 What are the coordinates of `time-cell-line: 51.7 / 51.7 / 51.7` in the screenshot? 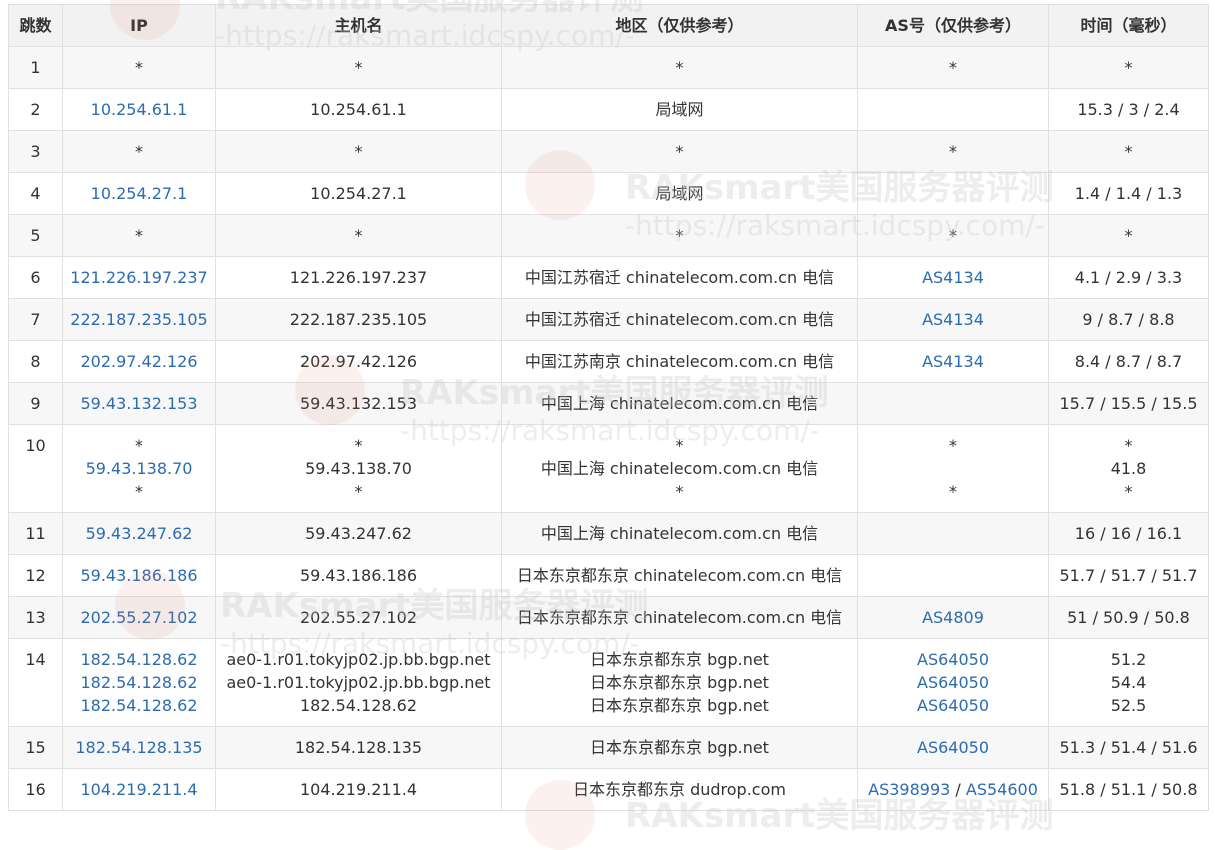 It's located at (1128, 575).